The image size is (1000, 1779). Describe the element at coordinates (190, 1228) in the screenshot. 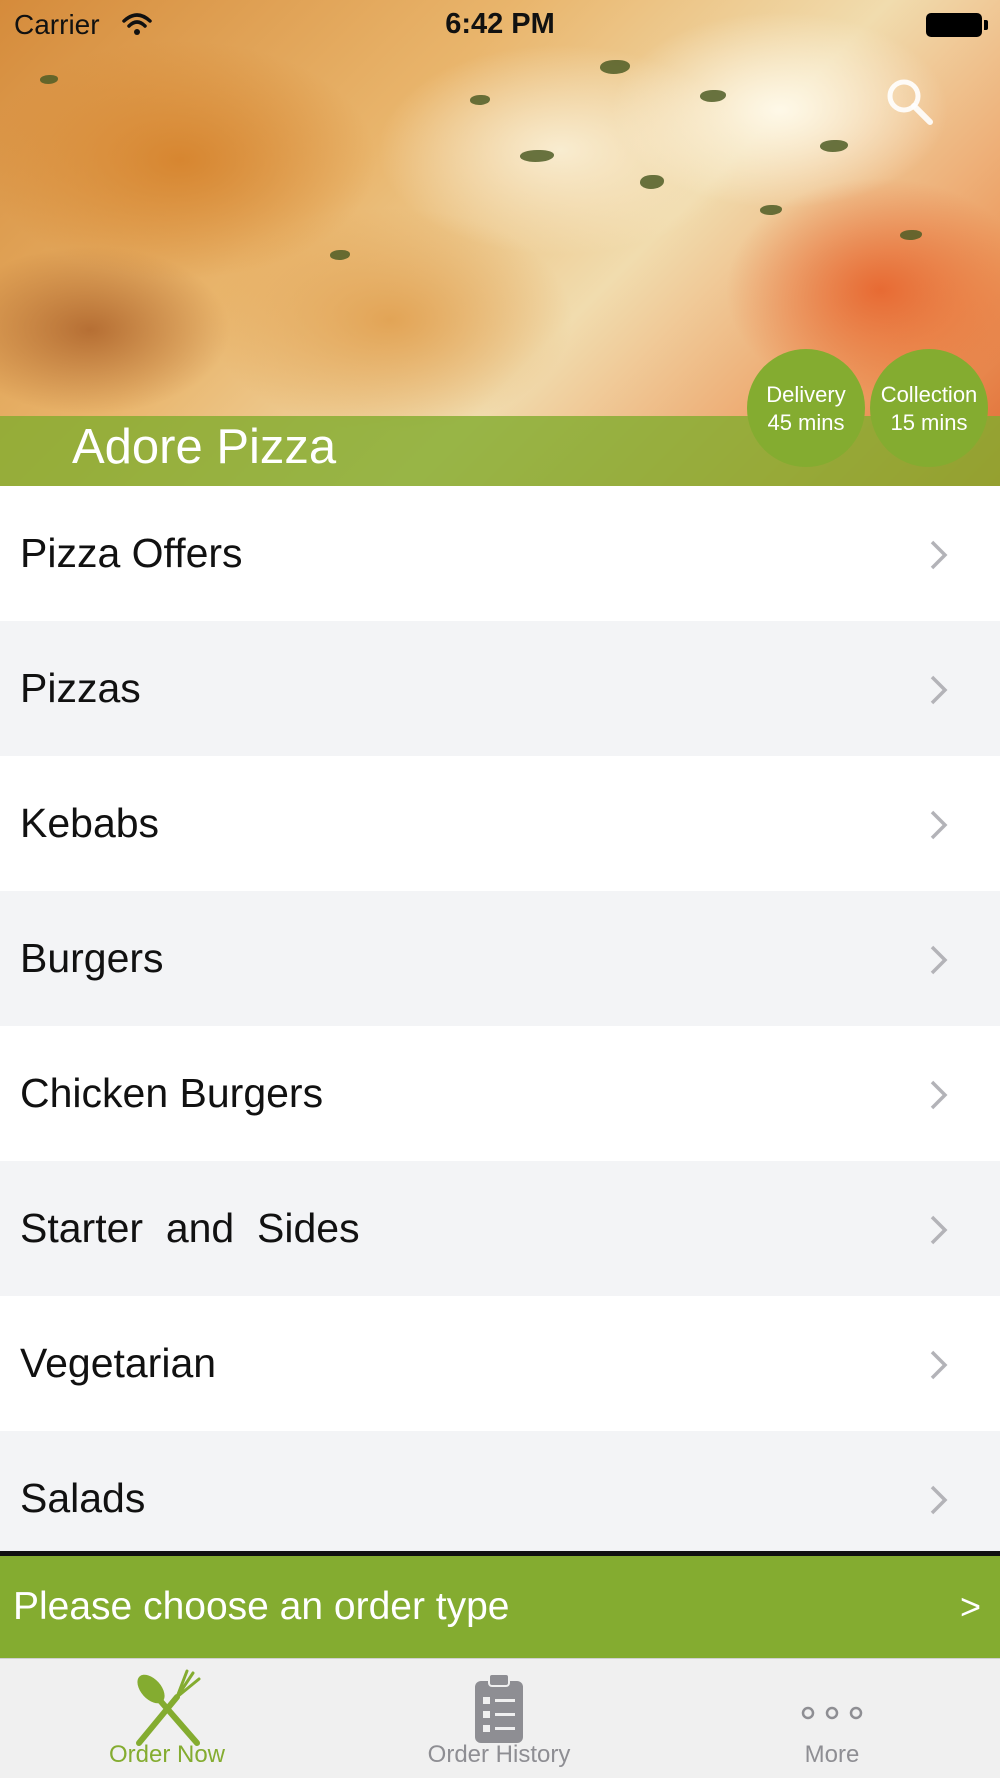

I see `category-label: Starter and Sides` at that location.